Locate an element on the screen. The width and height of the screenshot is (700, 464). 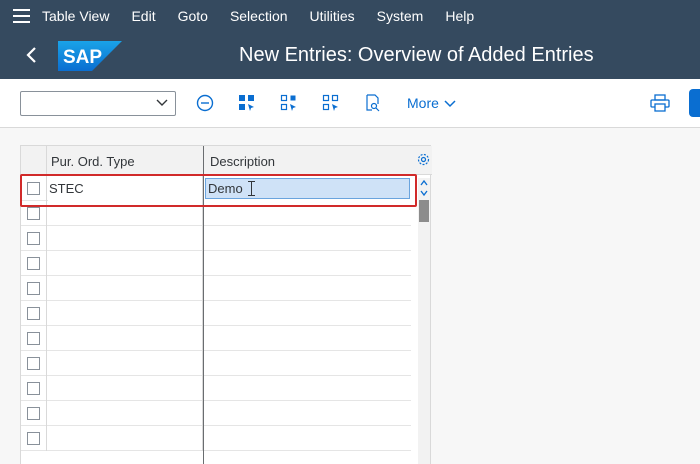
select-all-icon is located at coordinates (247, 103).